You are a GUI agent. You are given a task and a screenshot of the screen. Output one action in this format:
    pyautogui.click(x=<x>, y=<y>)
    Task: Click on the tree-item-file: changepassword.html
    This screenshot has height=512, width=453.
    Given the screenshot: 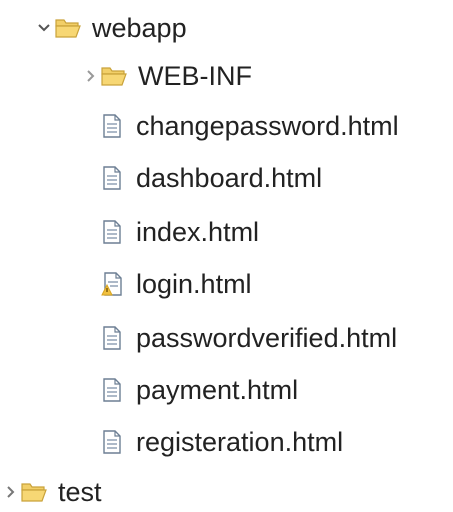 What is the action you would take?
    pyautogui.click(x=248, y=126)
    